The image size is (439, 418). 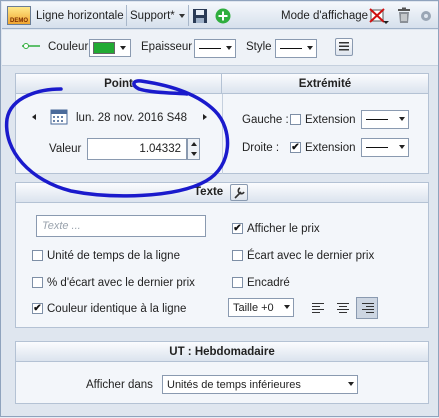 What do you see at coordinates (237, 282) in the screenshot?
I see `framed-checkbox` at bounding box center [237, 282].